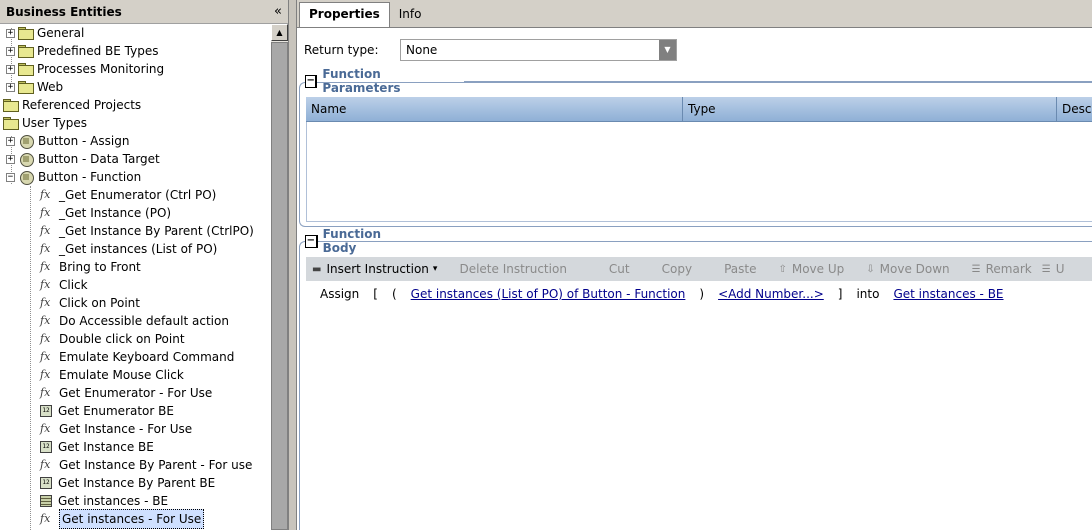  What do you see at coordinates (667, 50) in the screenshot?
I see `chevron-down-icon: ▼` at bounding box center [667, 50].